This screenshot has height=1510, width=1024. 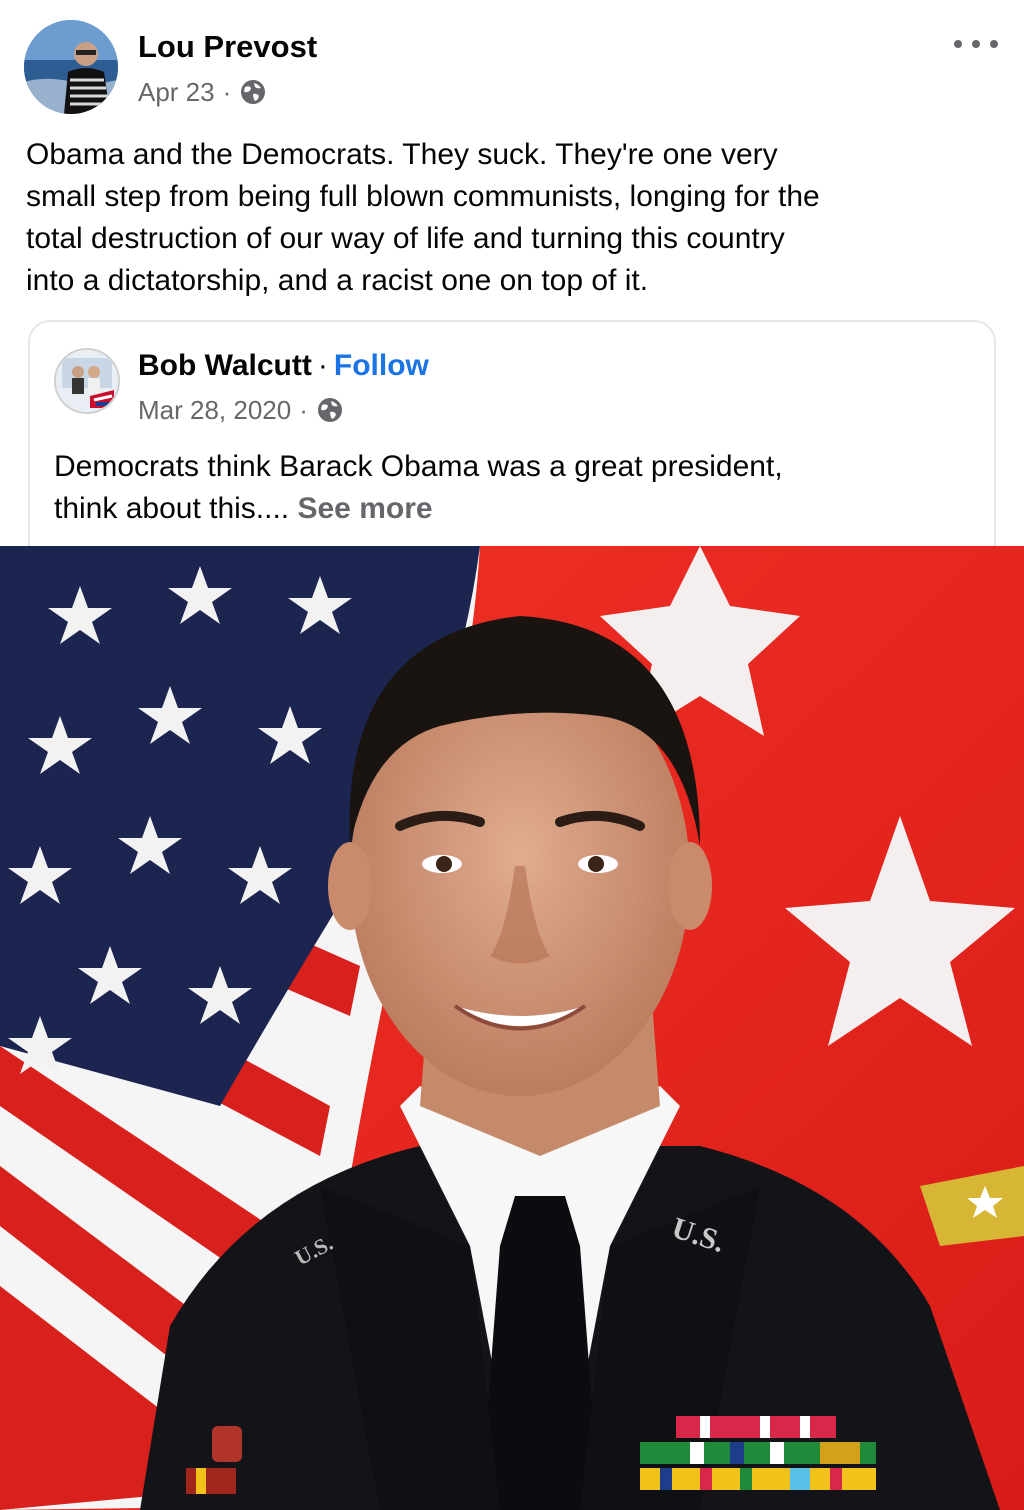 I want to click on see-more-link: See more, so click(x=364, y=508).